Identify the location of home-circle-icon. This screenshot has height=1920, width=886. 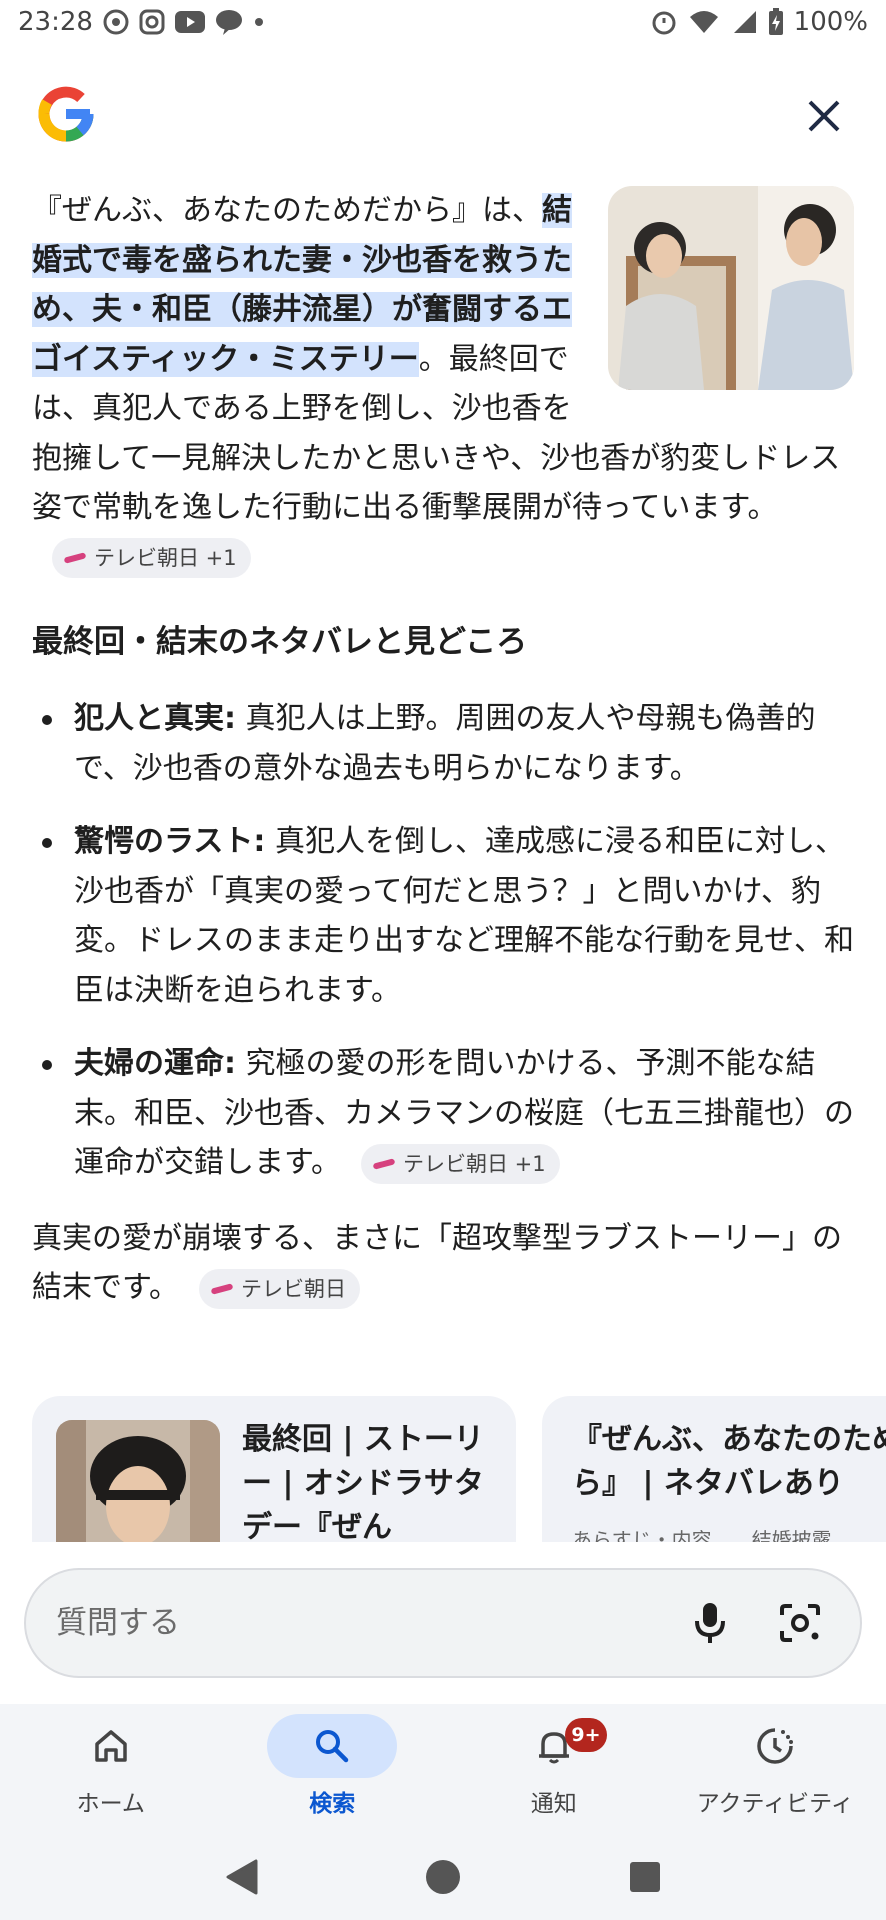
(443, 1877).